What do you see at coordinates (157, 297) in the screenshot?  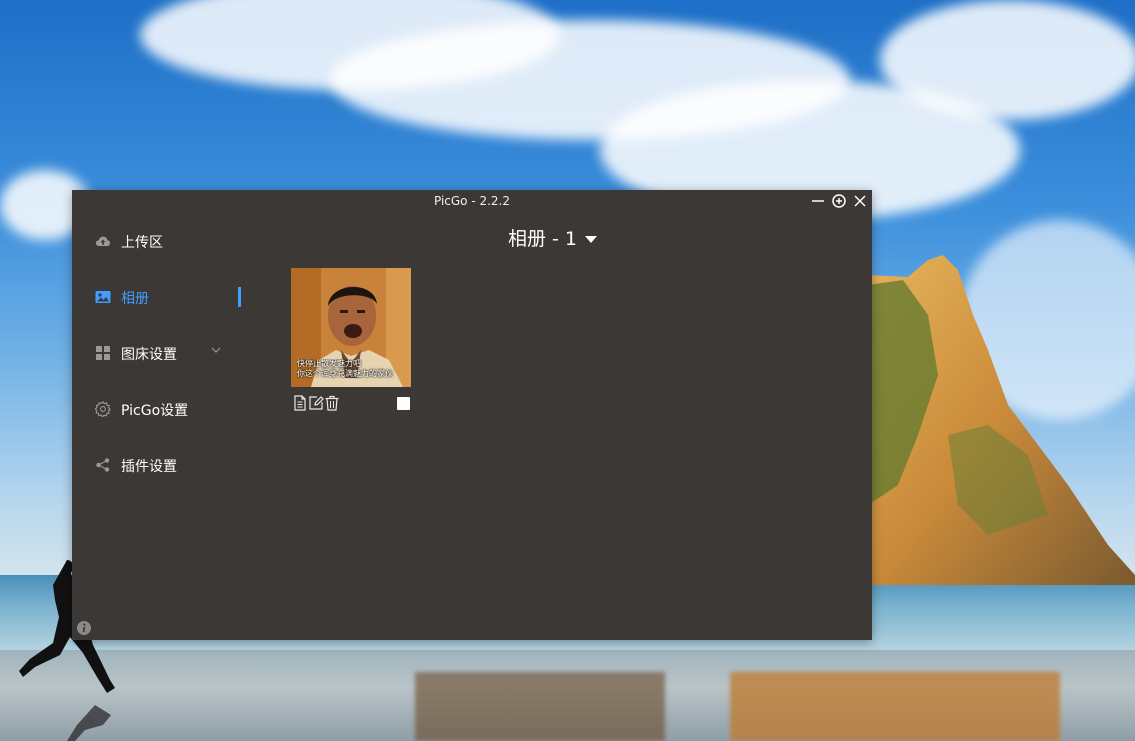 I see `sidebar-item-album: 相册` at bounding box center [157, 297].